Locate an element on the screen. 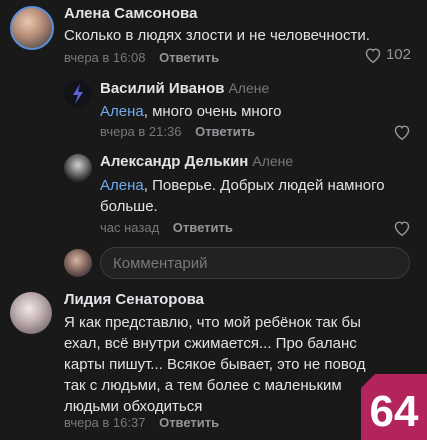  lightning-icon is located at coordinates (78, 94).